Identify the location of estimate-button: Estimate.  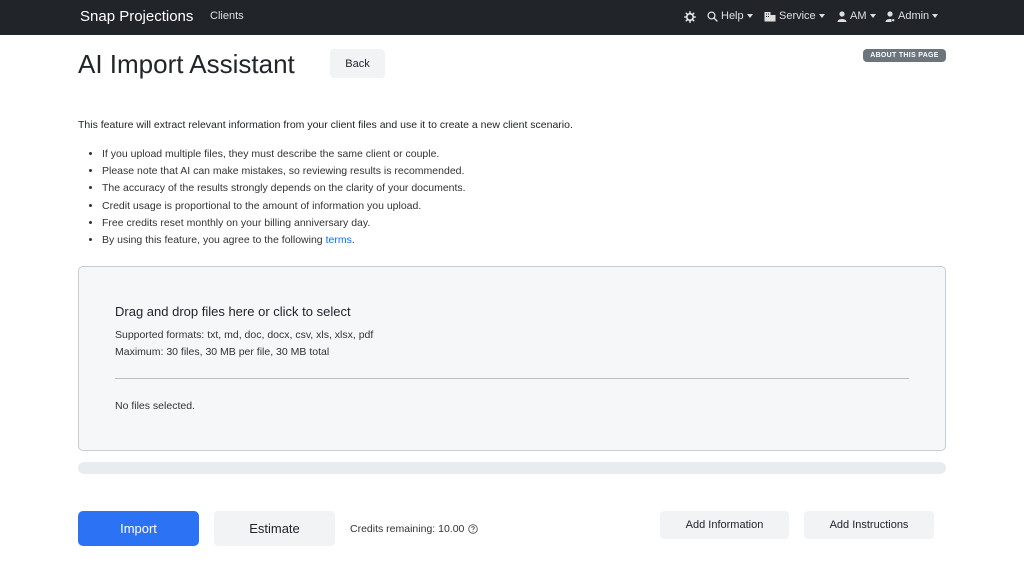
(274, 528).